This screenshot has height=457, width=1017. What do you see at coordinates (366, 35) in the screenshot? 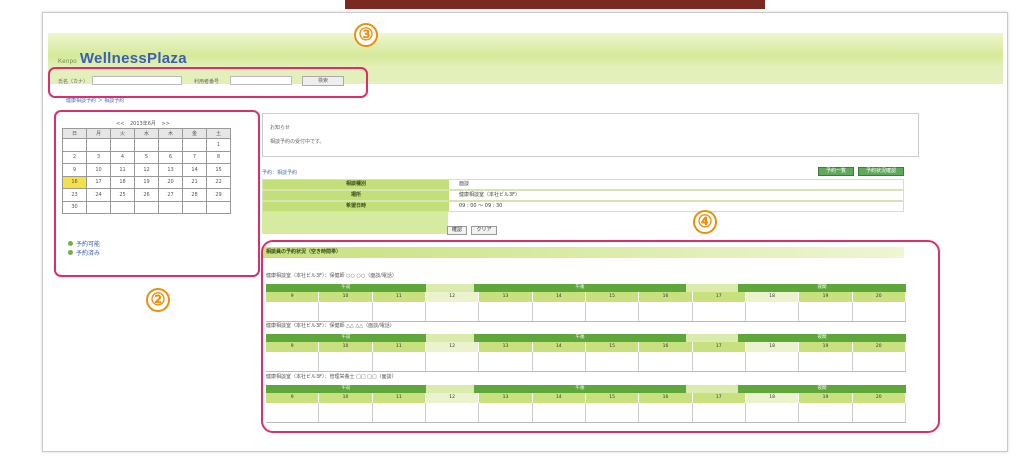
I see `callout-number-3: ③` at bounding box center [366, 35].